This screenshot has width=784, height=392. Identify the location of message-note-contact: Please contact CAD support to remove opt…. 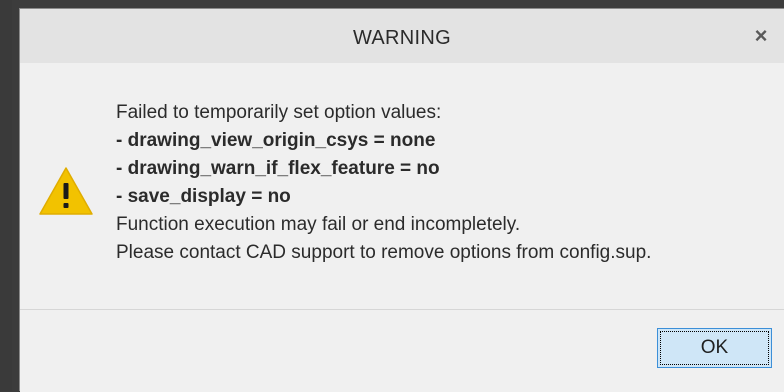
(384, 252).